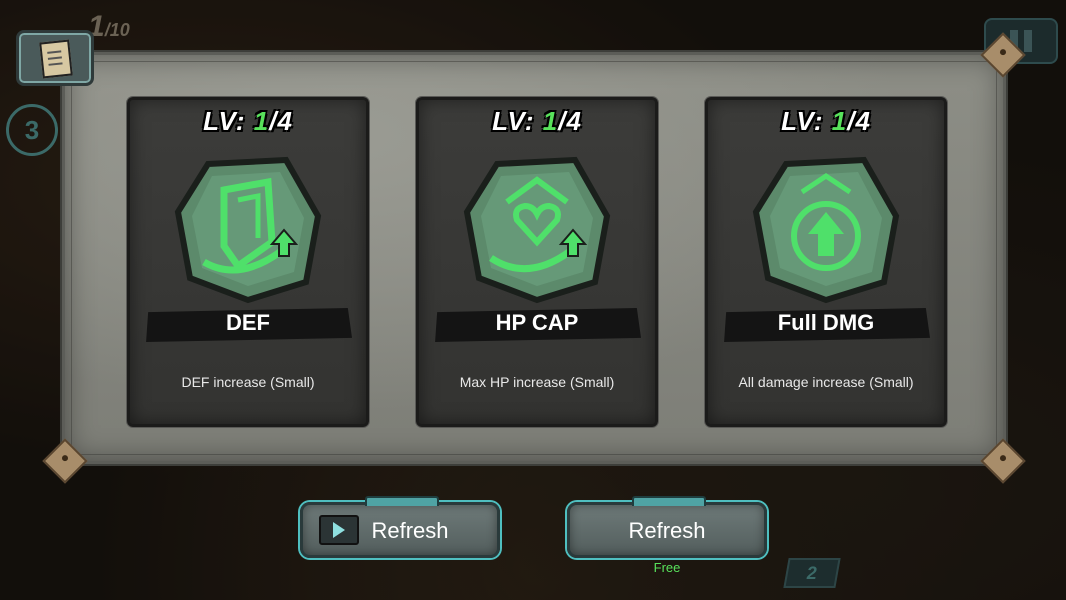 This screenshot has height=600, width=1066. Describe the element at coordinates (32, 130) in the screenshot. I see `side-counter: 3` at that location.